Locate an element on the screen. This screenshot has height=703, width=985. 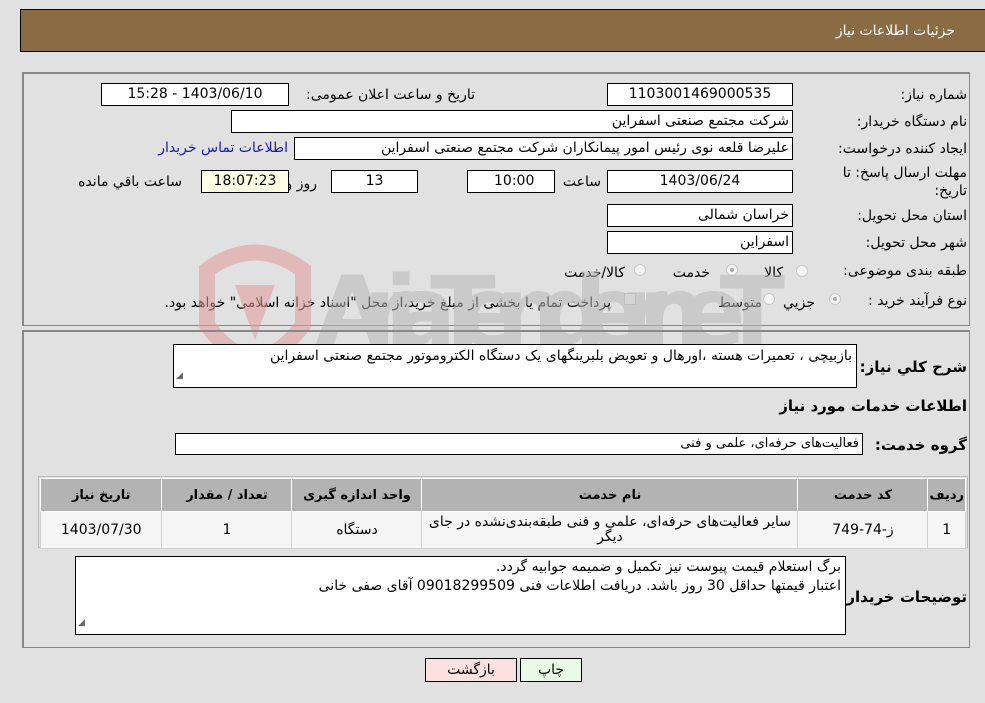
process-radio-medium is located at coordinates (769, 299).